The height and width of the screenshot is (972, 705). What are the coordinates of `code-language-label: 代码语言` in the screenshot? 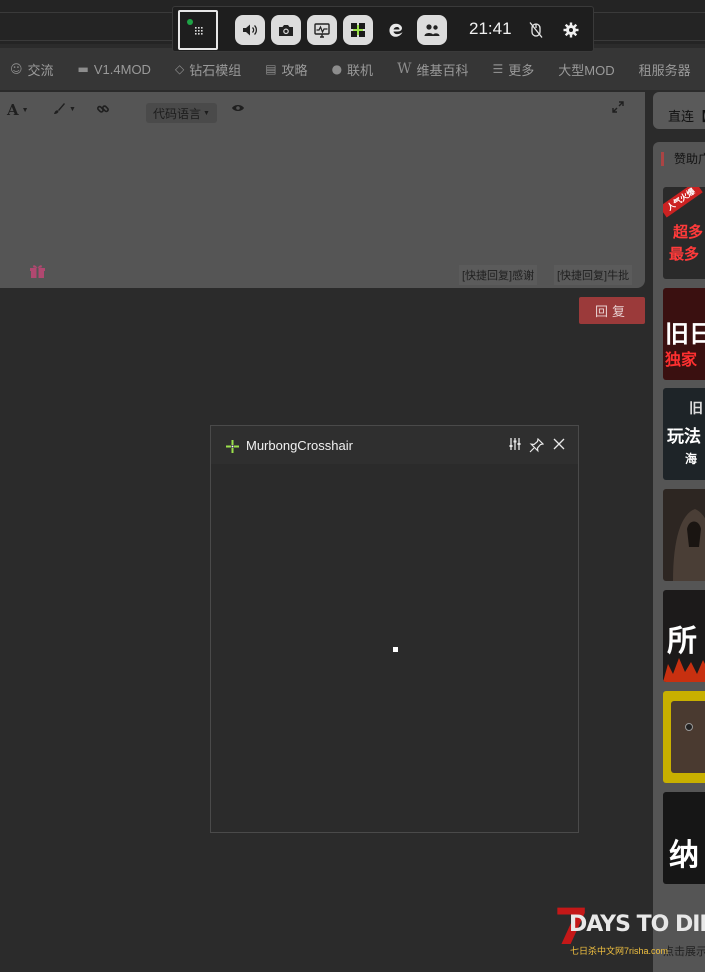 It's located at (177, 113).